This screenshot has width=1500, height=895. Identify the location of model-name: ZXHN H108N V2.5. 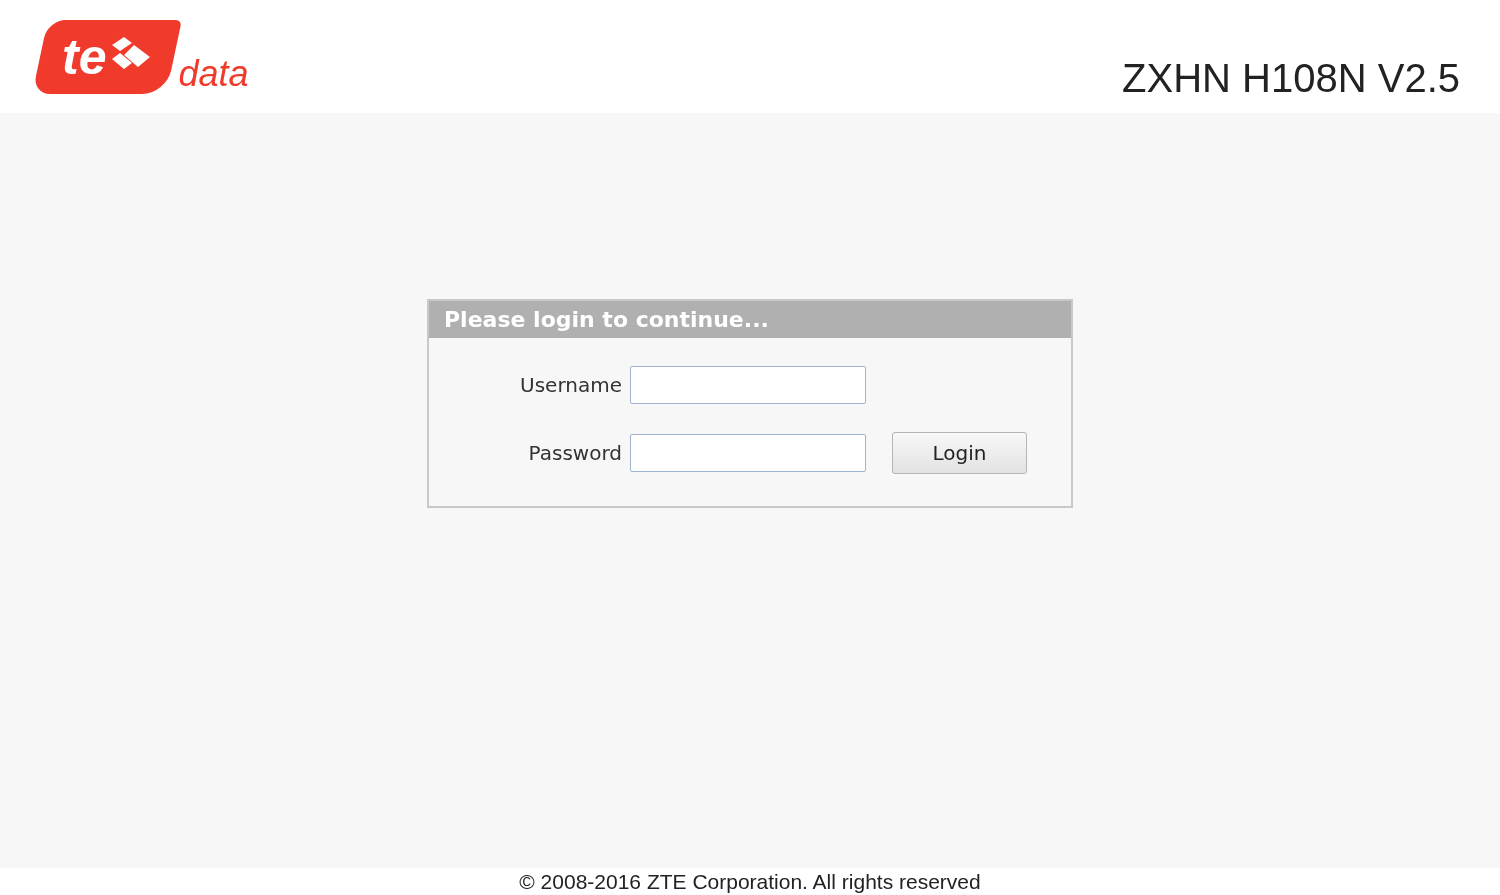
(1291, 78).